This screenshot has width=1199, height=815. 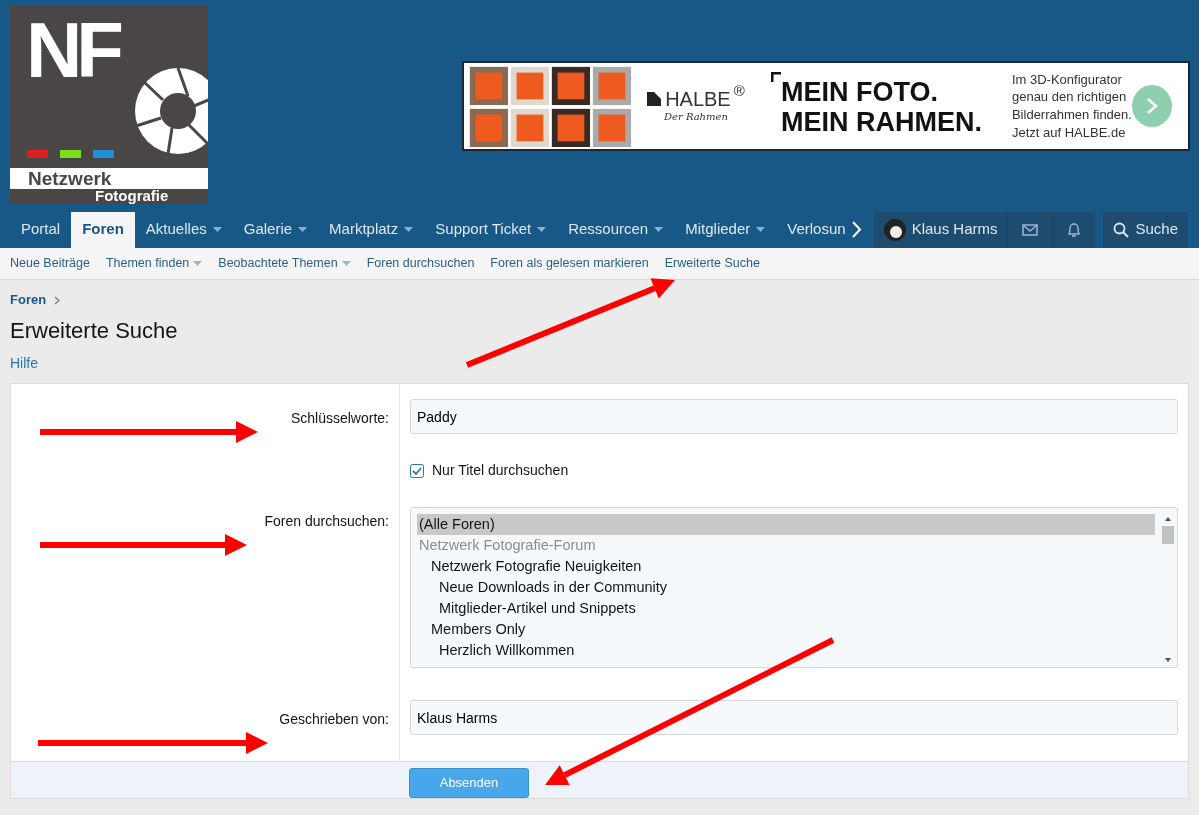 What do you see at coordinates (881, 123) in the screenshot?
I see `ad-headline: MEIN RAHMEN.` at bounding box center [881, 123].